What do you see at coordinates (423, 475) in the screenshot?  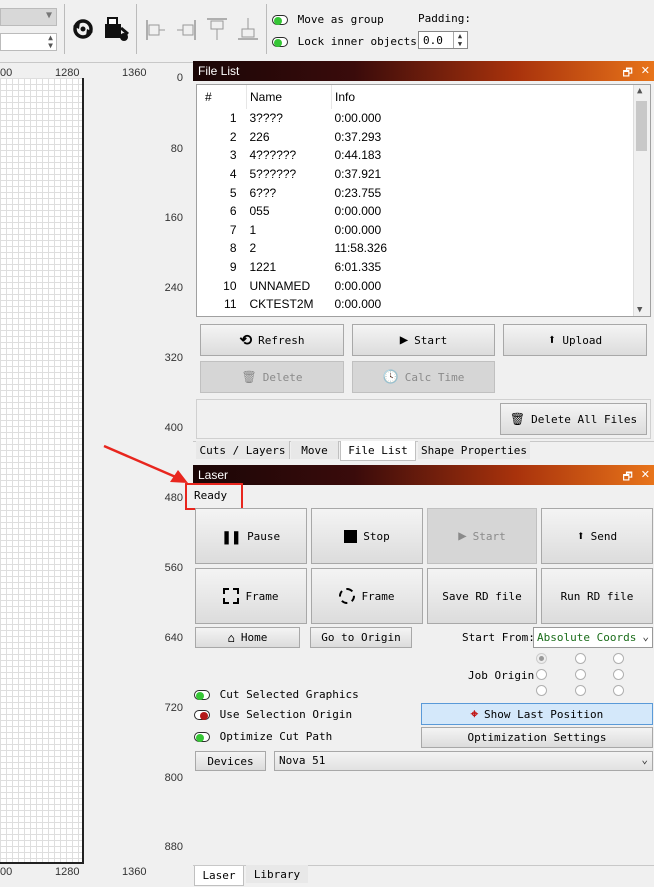 I see `laser-titlebar: Laser 🗗 ✕` at bounding box center [423, 475].